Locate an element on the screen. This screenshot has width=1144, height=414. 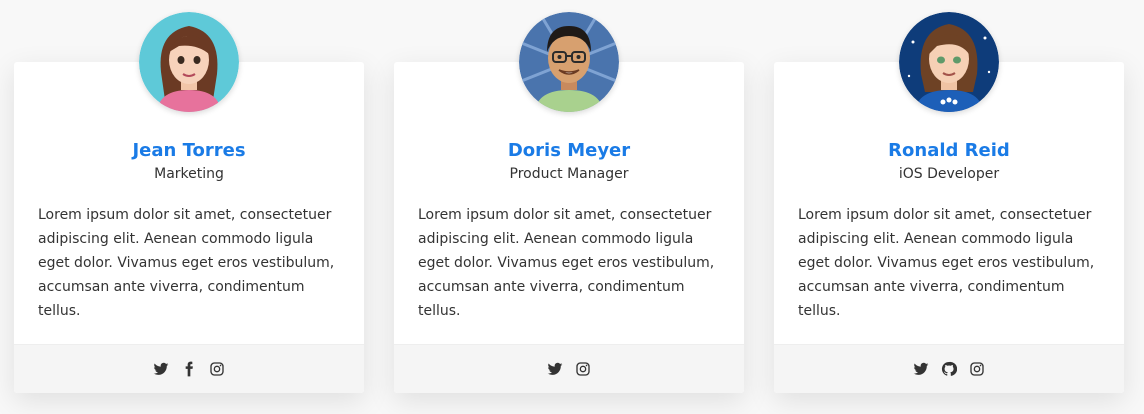
member-role: Product Manager is located at coordinates (569, 174).